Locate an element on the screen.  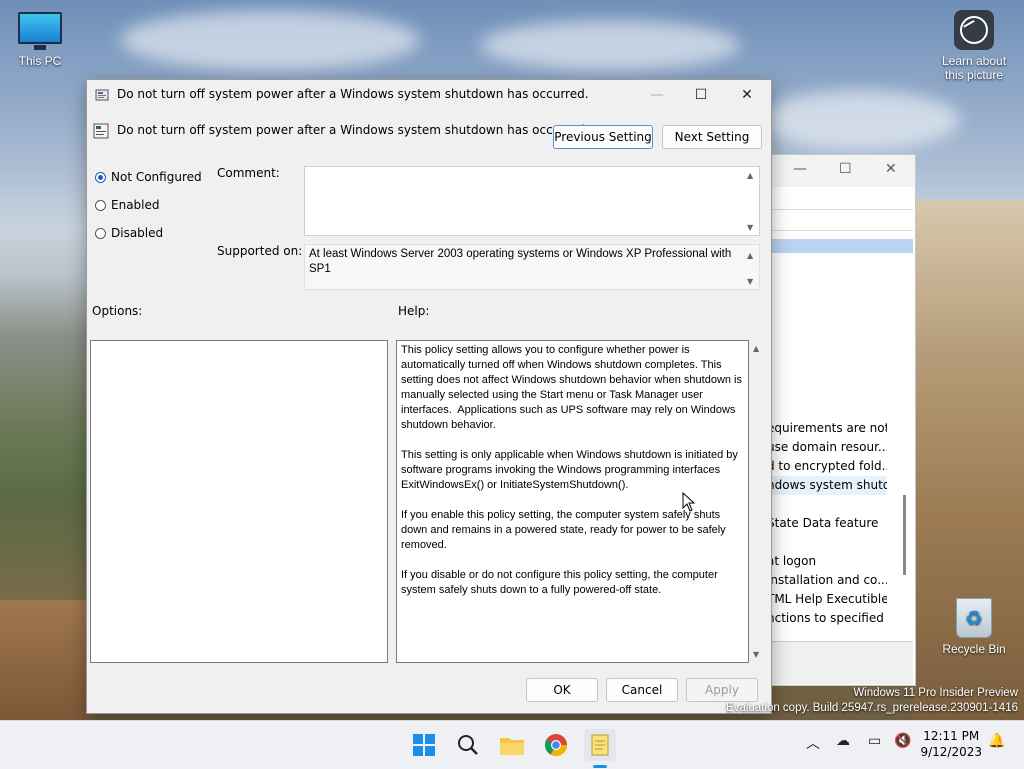
wallpaper-cliff-left is located at coordinates (45, 660).